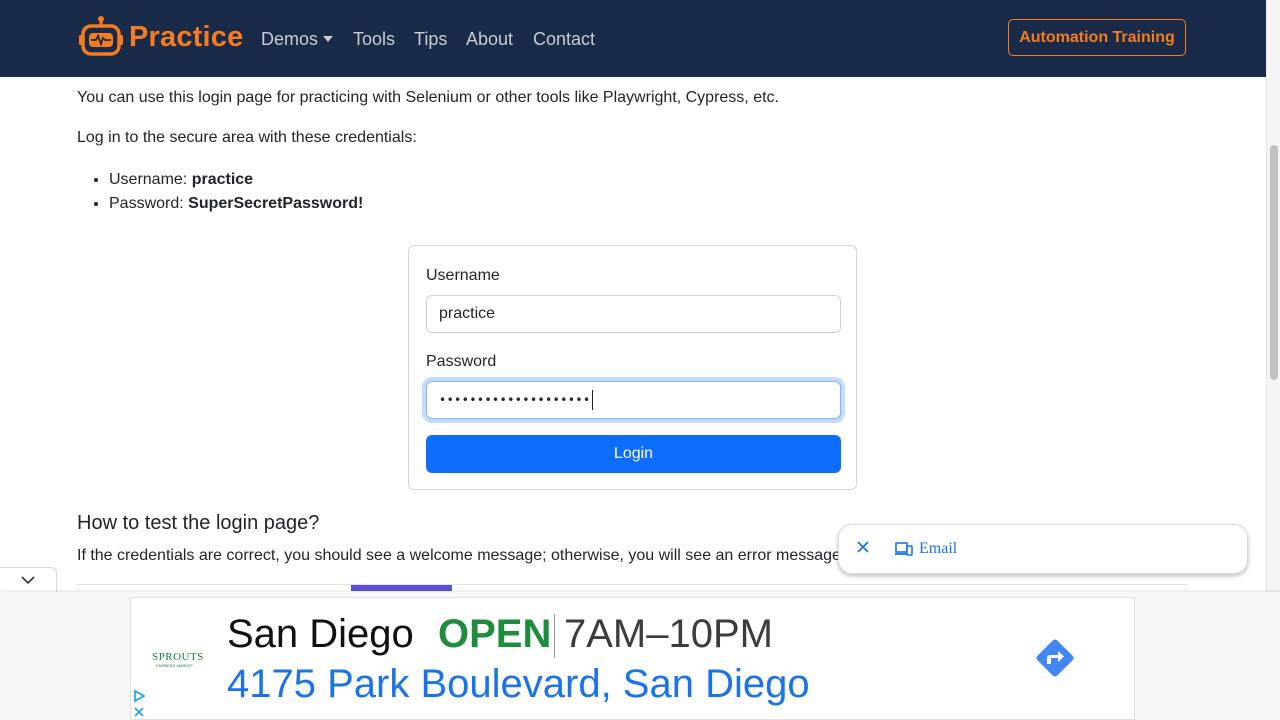  What do you see at coordinates (633, 400) in the screenshot?
I see `password-input: ••••••••••••••••••••` at bounding box center [633, 400].